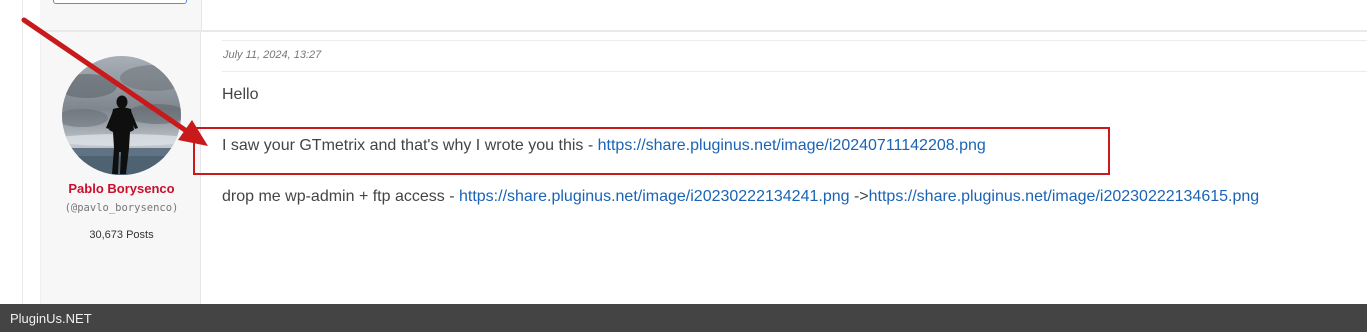 This screenshot has width=1367, height=332. I want to click on post-meta-divider-bottom, so click(794, 71).